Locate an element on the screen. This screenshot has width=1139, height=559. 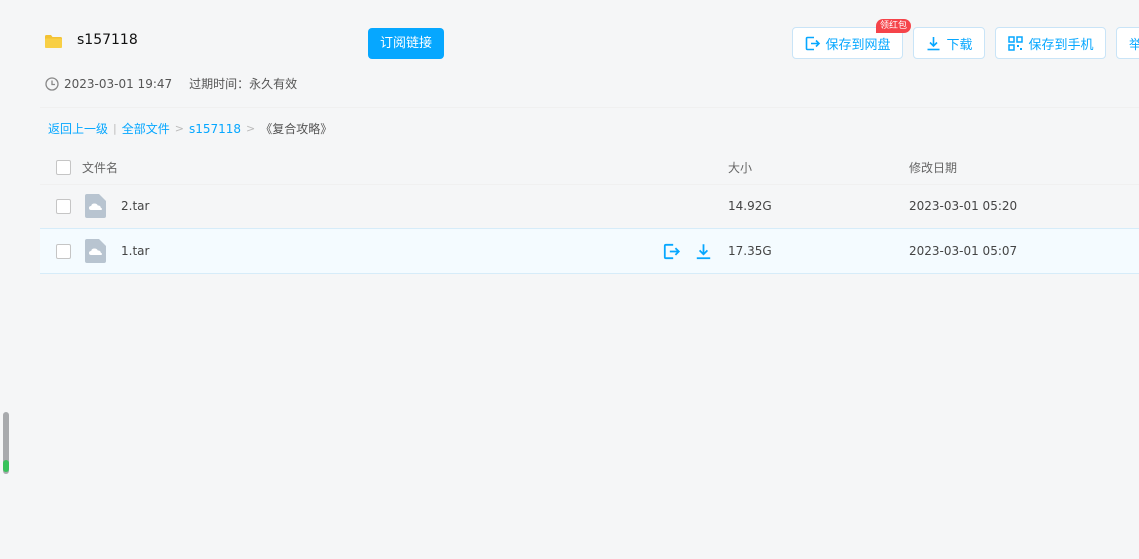
breadcrumb-current: 《复合攻略》 is located at coordinates (296, 129).